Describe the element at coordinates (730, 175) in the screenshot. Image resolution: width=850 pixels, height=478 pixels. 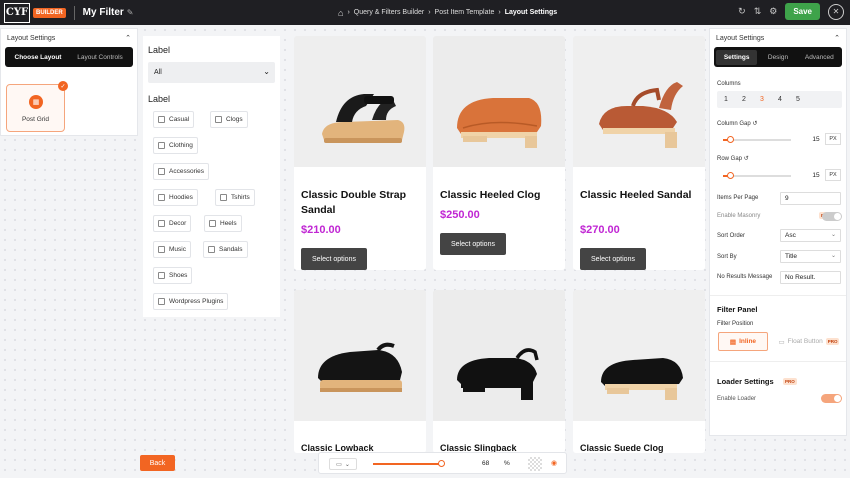
I see `row-gap-handle` at that location.